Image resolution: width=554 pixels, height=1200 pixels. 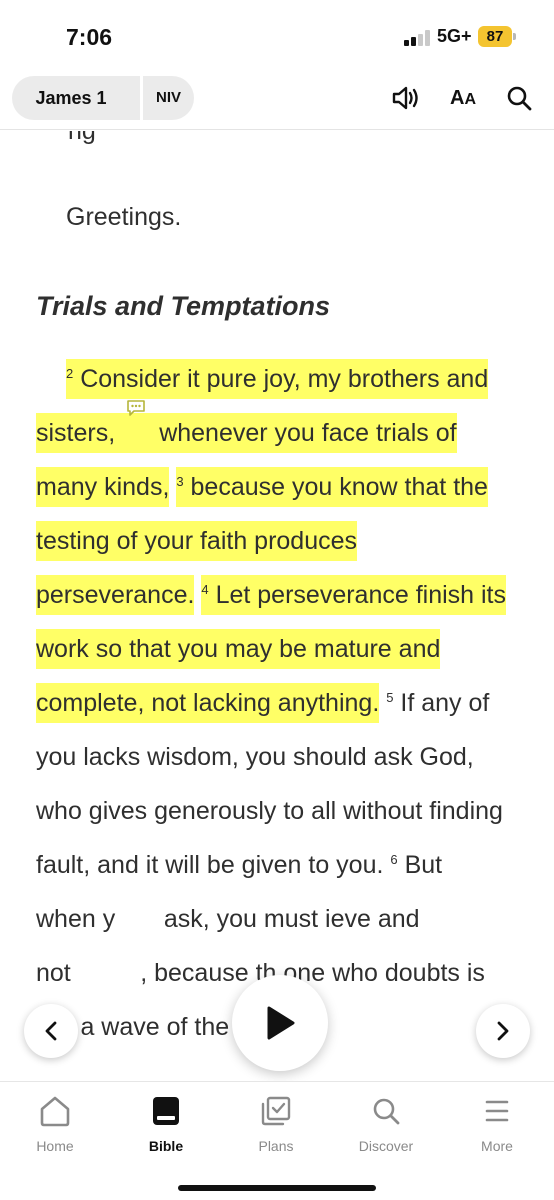 What do you see at coordinates (276, 1146) in the screenshot?
I see `tab-plans-label: Plans` at bounding box center [276, 1146].